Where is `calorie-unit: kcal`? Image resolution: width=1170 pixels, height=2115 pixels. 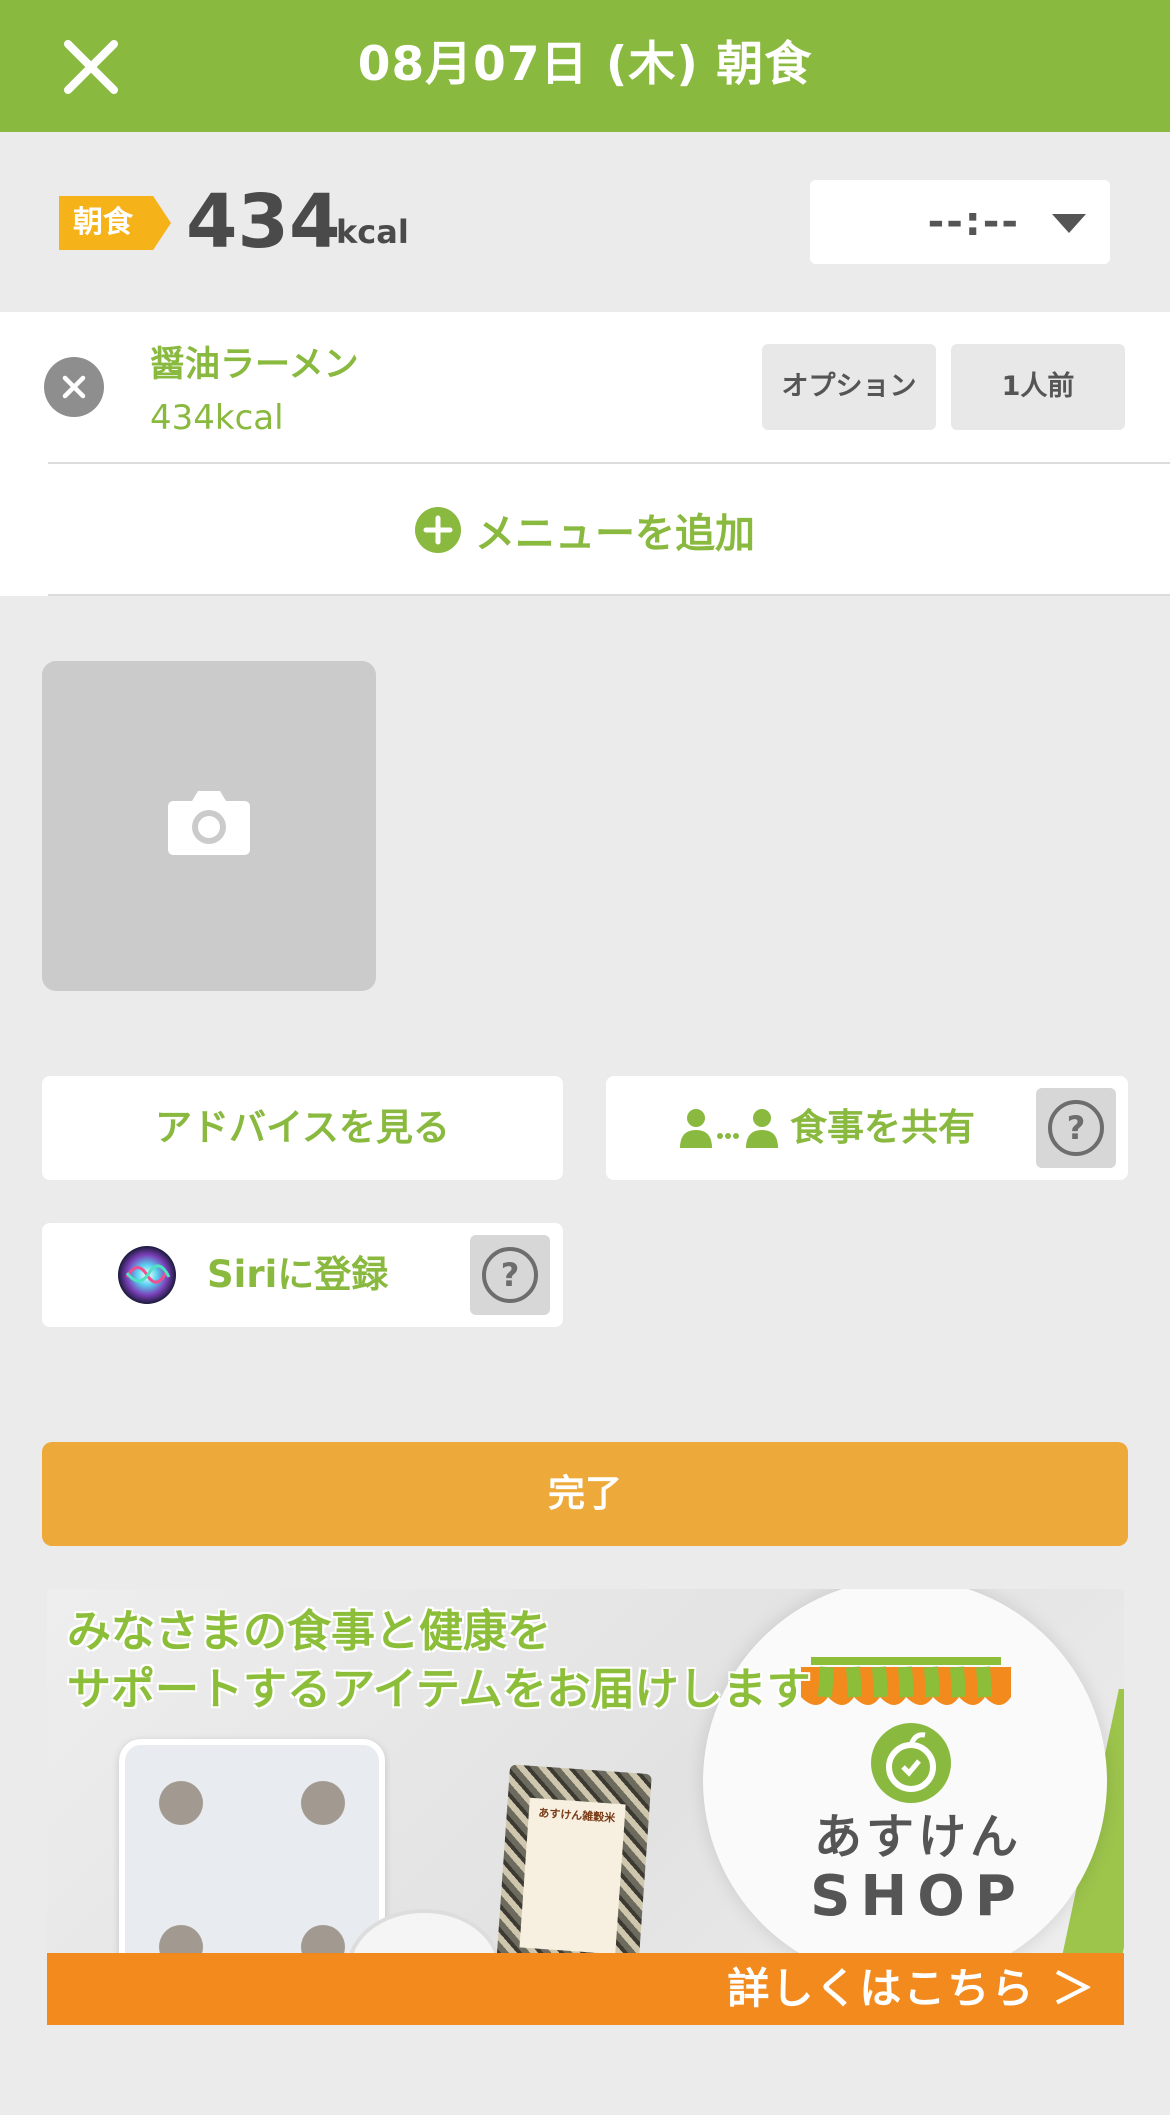
calorie-unit: kcal is located at coordinates (372, 232).